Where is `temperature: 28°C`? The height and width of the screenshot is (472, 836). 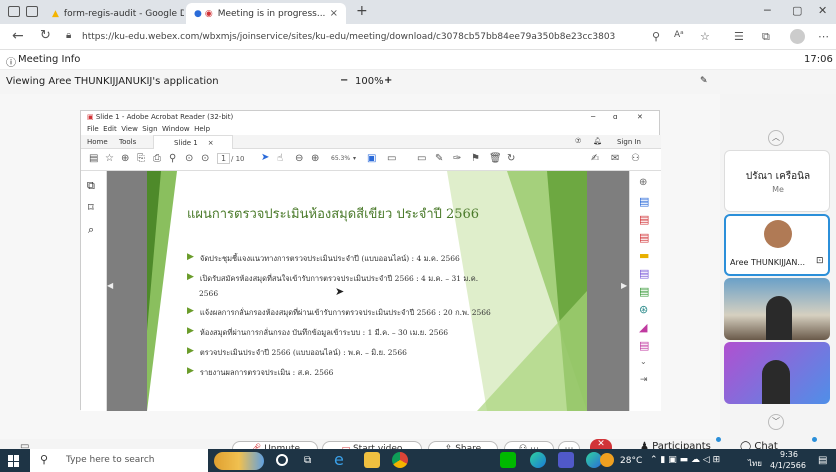
temperature: 28°C is located at coordinates (631, 461).